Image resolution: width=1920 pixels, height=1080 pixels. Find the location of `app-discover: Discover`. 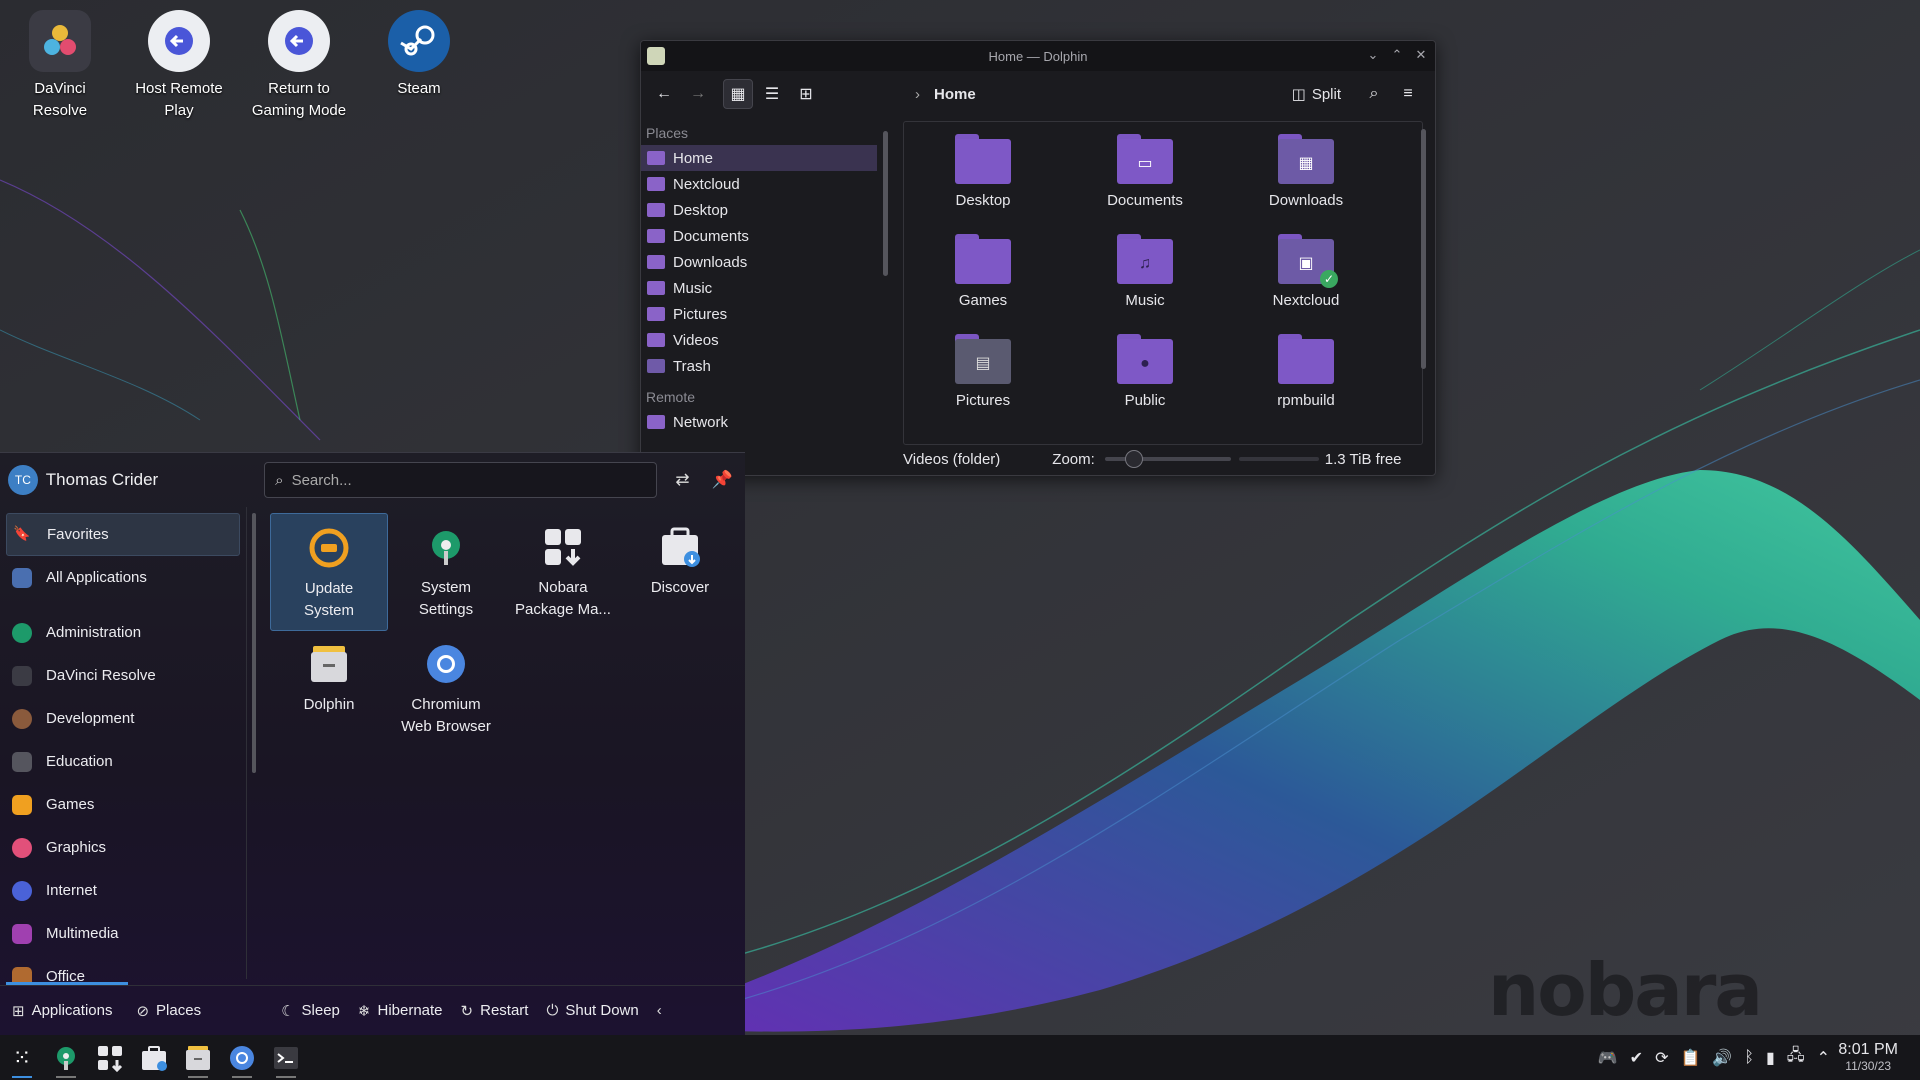

app-discover: Discover is located at coordinates (680, 572).